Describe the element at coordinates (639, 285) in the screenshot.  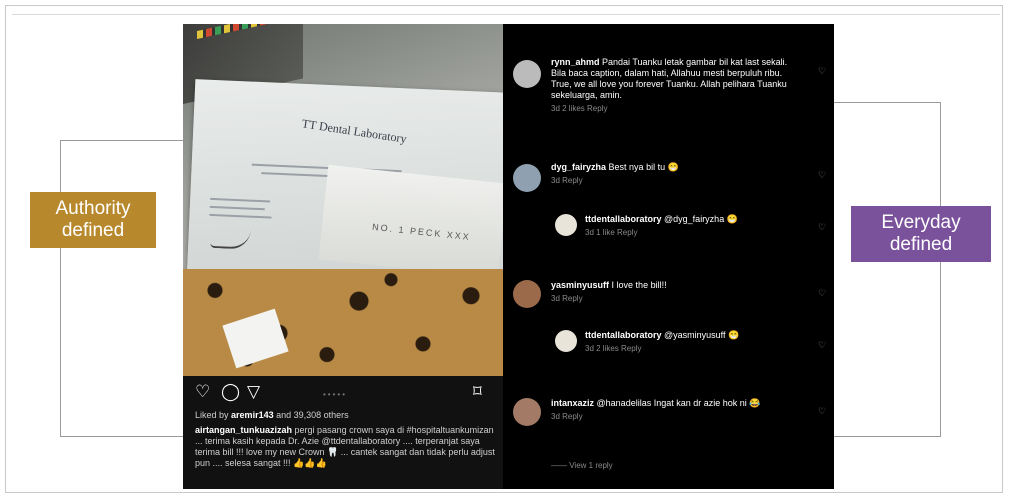
I see `comment-text: I love the bill!!` at that location.